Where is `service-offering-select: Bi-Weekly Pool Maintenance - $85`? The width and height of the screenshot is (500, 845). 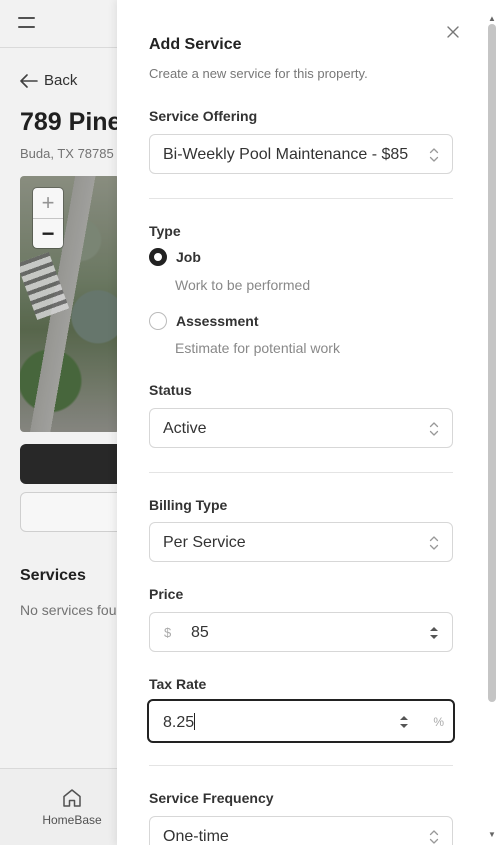 service-offering-select: Bi-Weekly Pool Maintenance - $85 is located at coordinates (301, 154).